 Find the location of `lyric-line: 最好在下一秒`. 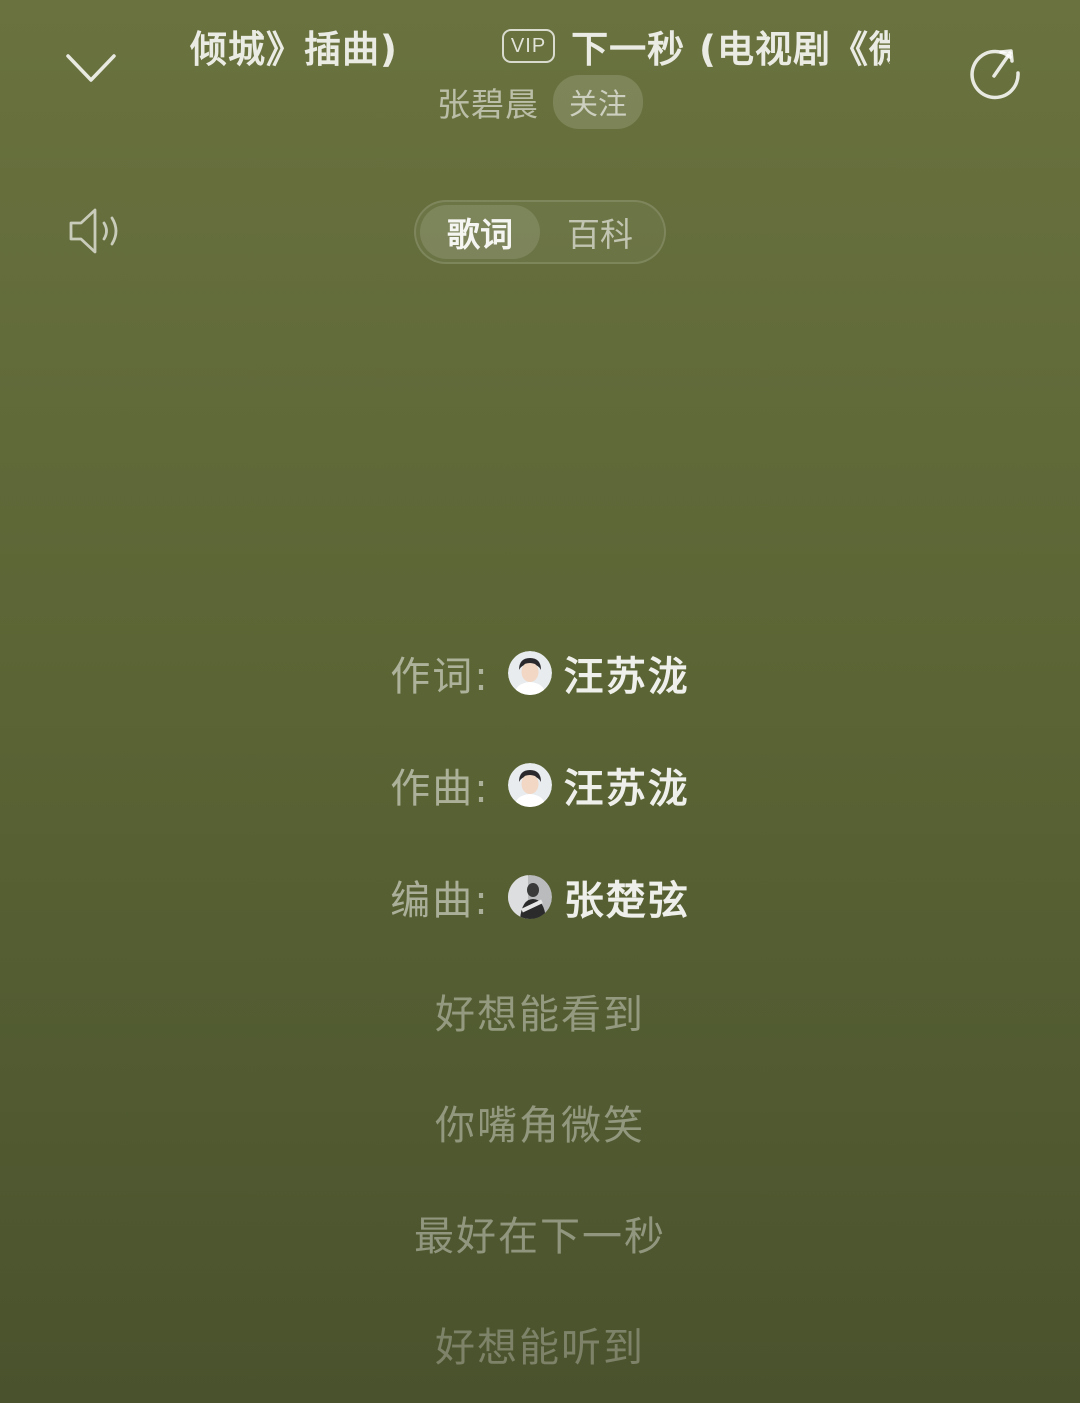

lyric-line: 最好在下一秒 is located at coordinates (540, 1233).